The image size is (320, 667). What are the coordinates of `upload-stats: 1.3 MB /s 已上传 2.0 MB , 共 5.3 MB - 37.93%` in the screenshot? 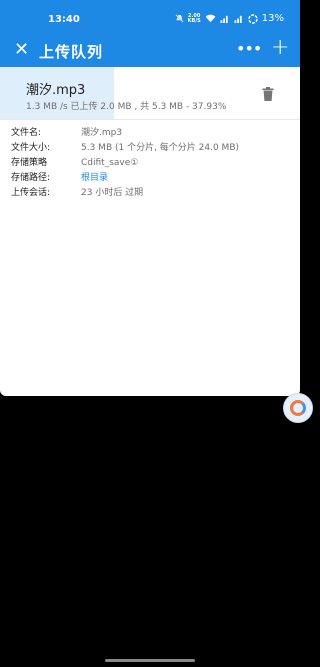 It's located at (126, 107).